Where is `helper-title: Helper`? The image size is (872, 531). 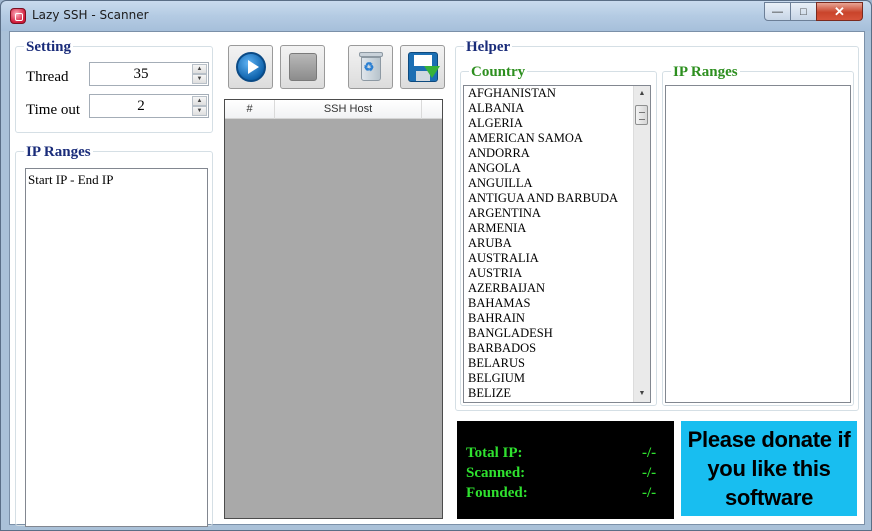 helper-title: Helper is located at coordinates (488, 47).